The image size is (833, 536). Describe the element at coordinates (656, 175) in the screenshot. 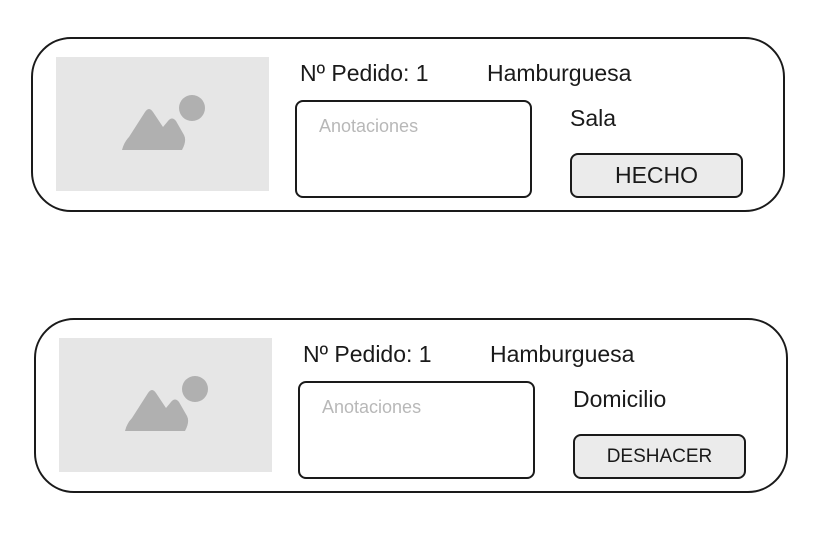

I see `done-button: HECHO` at that location.